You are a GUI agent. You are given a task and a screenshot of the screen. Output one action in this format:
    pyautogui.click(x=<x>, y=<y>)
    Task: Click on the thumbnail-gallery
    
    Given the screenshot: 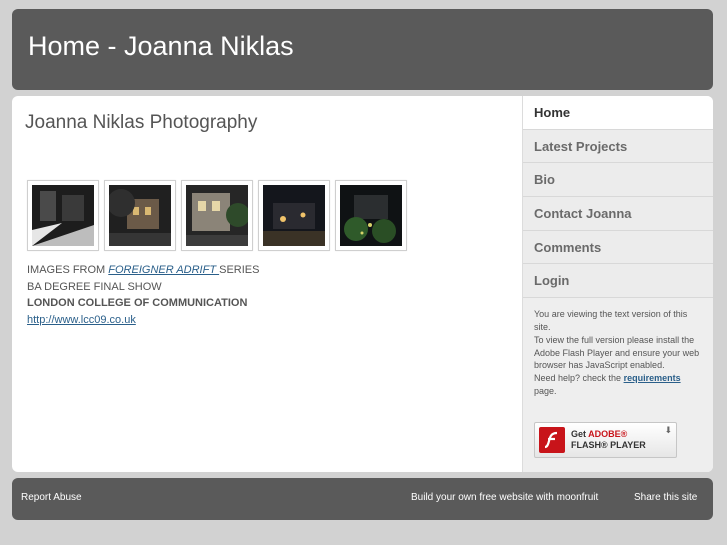 What is the action you would take?
    pyautogui.click(x=217, y=215)
    